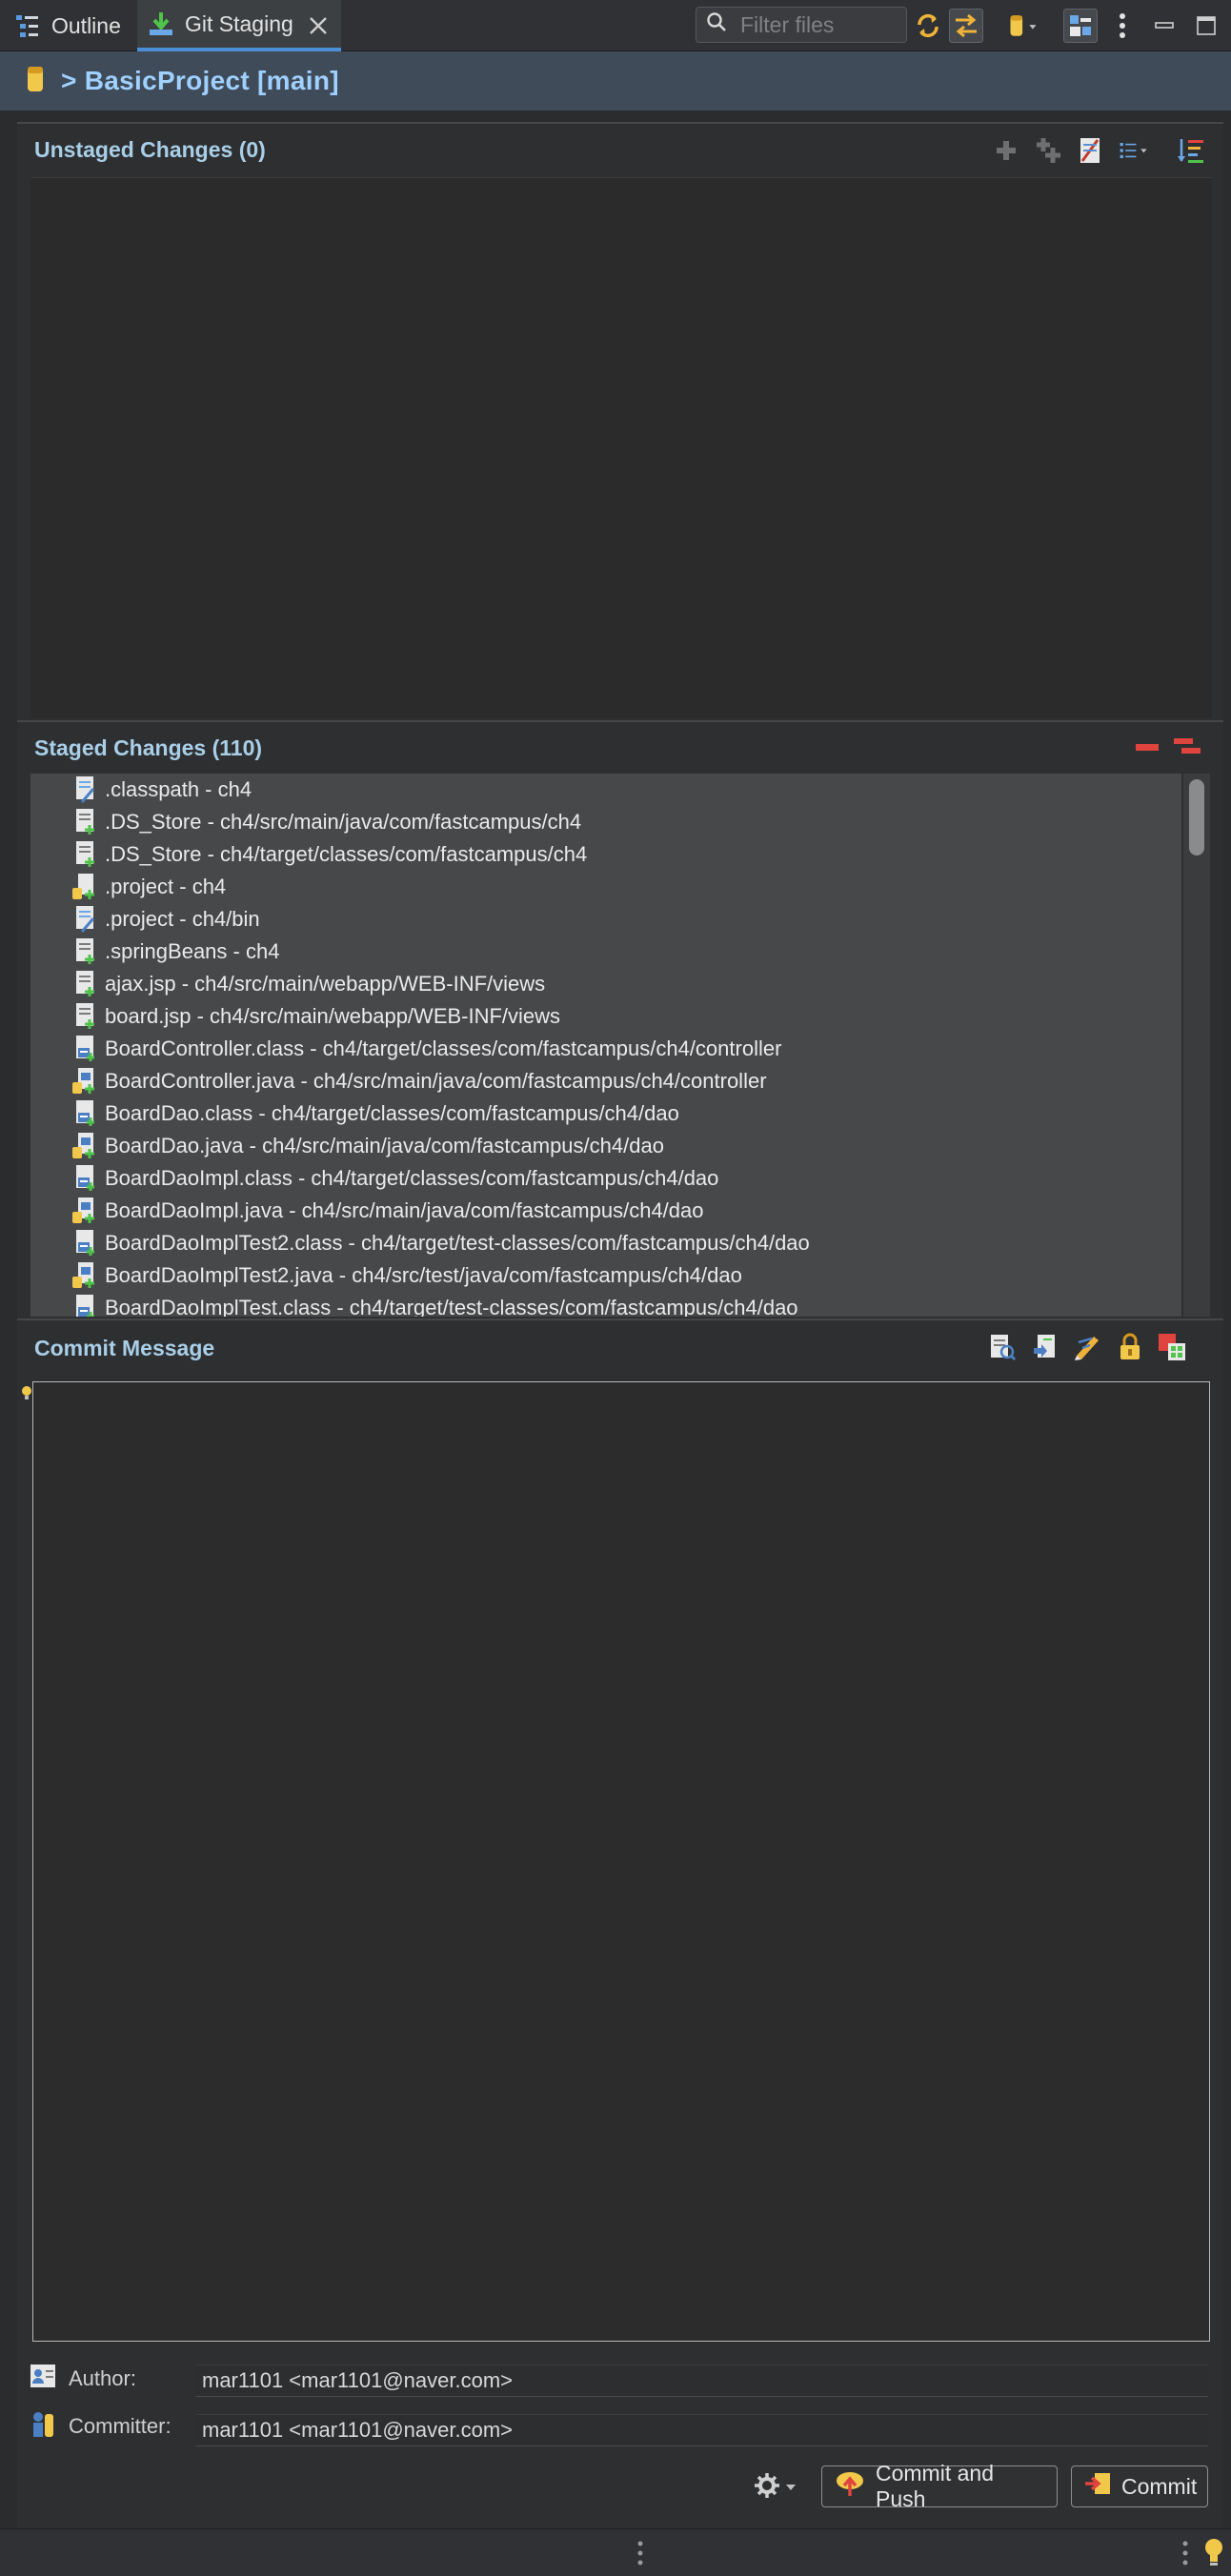  I want to click on view-menu-icon, so click(1122, 26).